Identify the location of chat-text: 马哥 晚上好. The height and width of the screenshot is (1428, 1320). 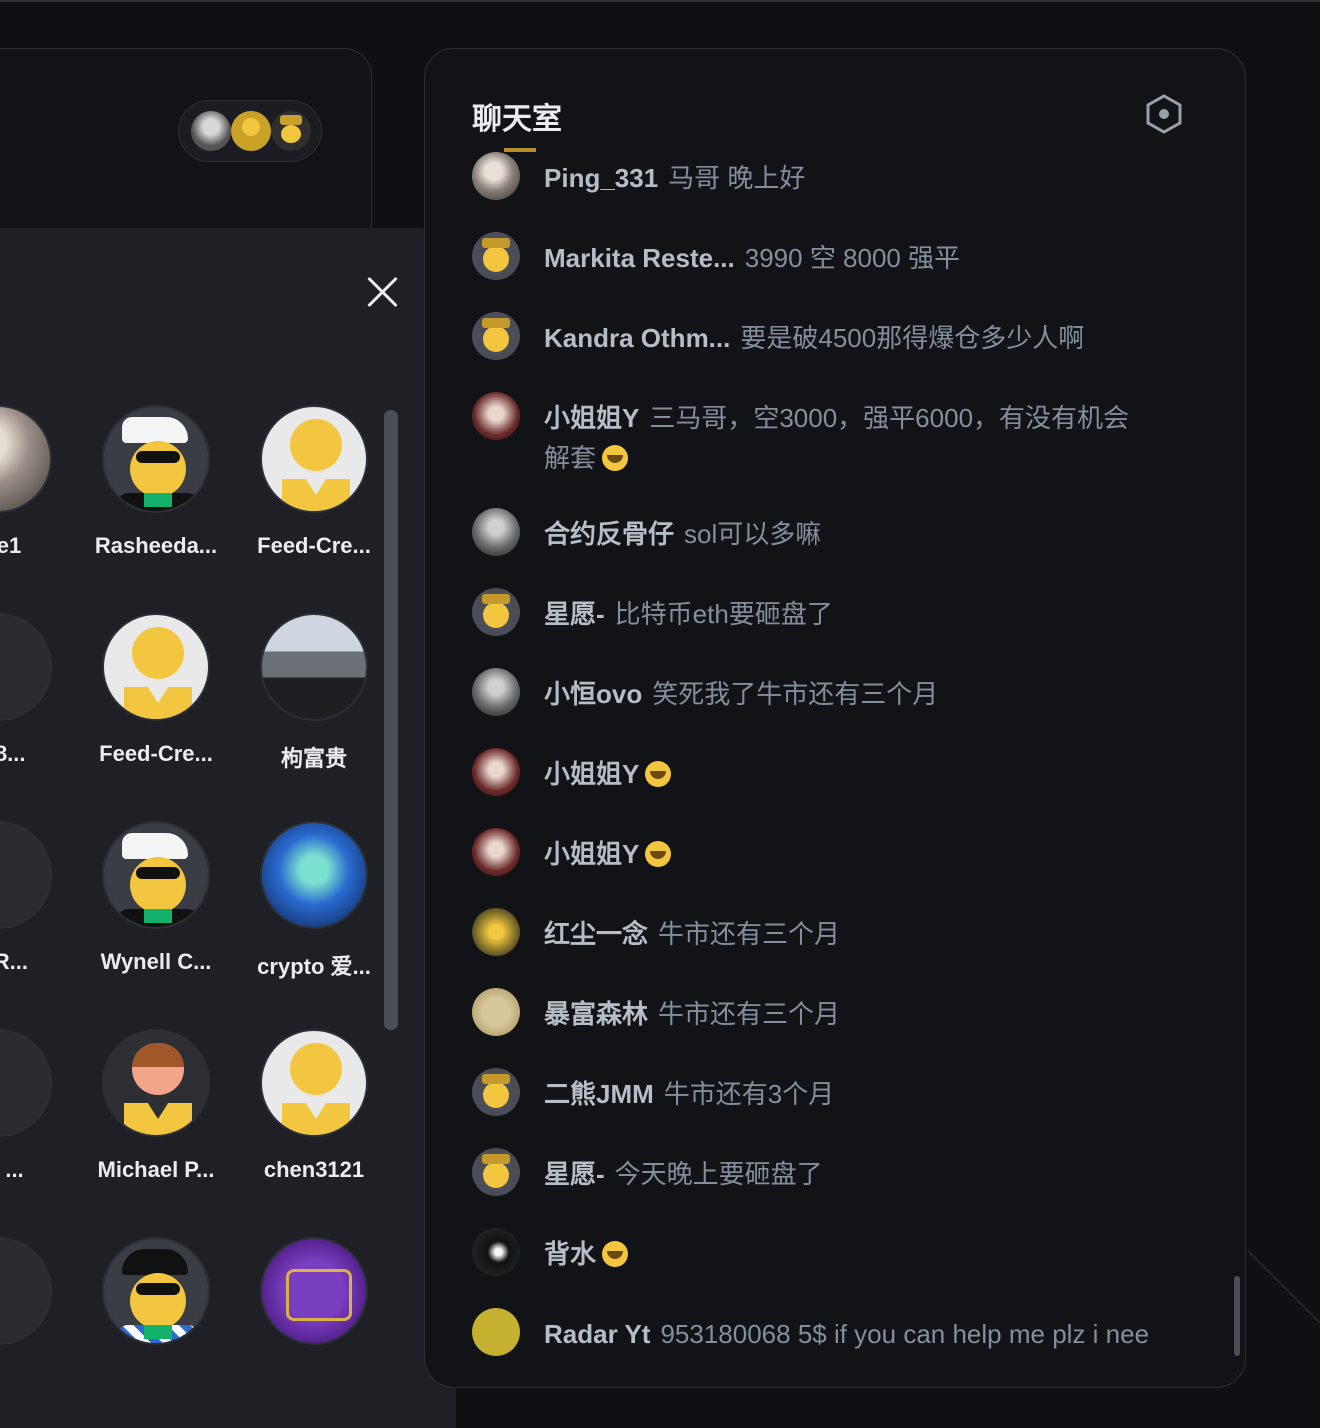
(737, 178).